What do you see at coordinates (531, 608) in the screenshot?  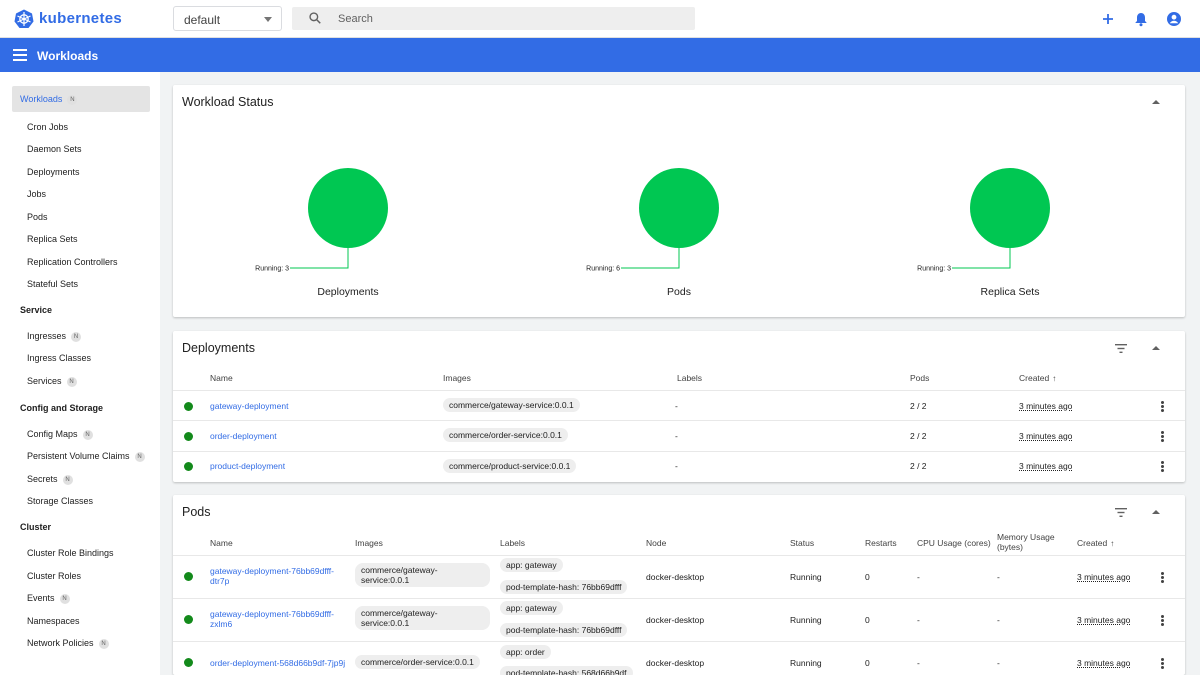 I see `label-chip: app: gateway` at bounding box center [531, 608].